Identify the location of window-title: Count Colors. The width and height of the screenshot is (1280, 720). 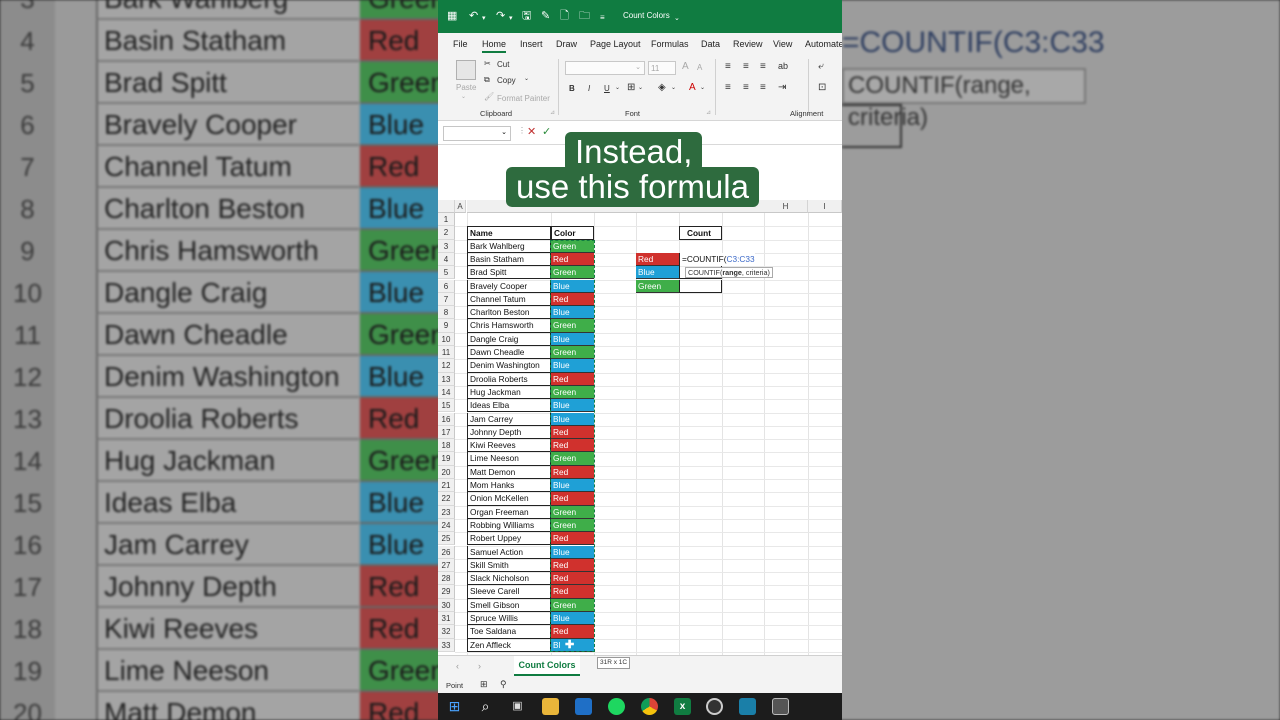
(646, 15).